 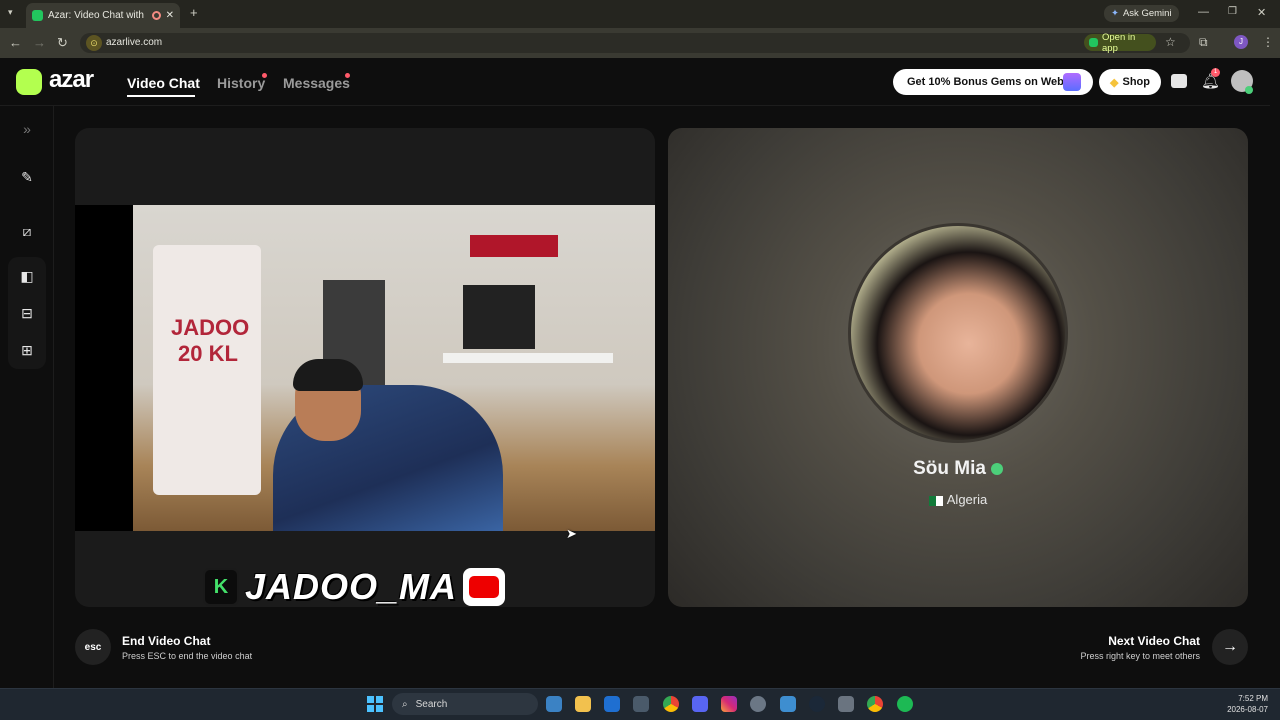 I want to click on recording-icon, so click(x=156, y=15).